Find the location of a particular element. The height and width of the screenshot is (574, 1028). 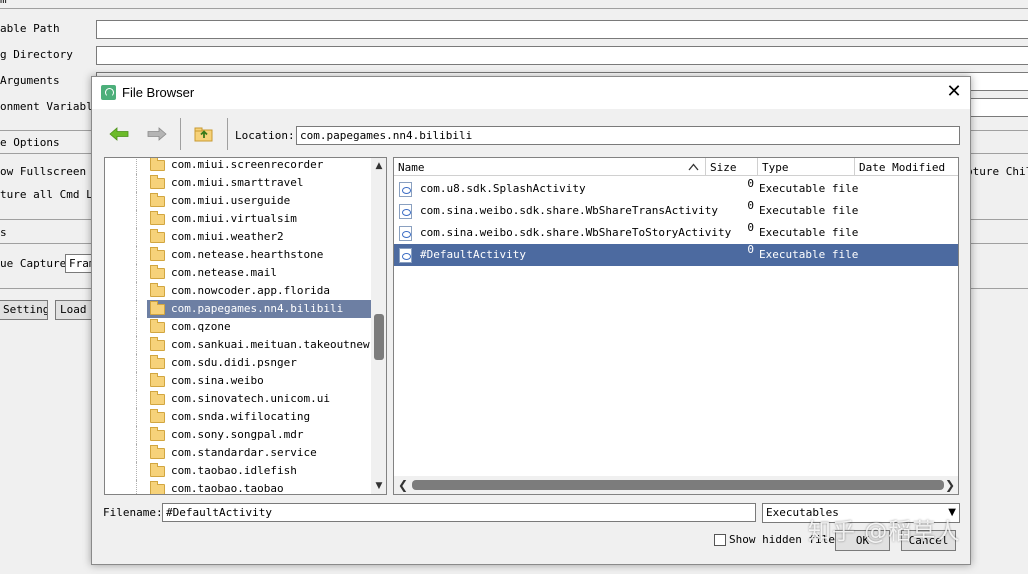

tree-item: com.taobao.idlefish is located at coordinates (238, 471).